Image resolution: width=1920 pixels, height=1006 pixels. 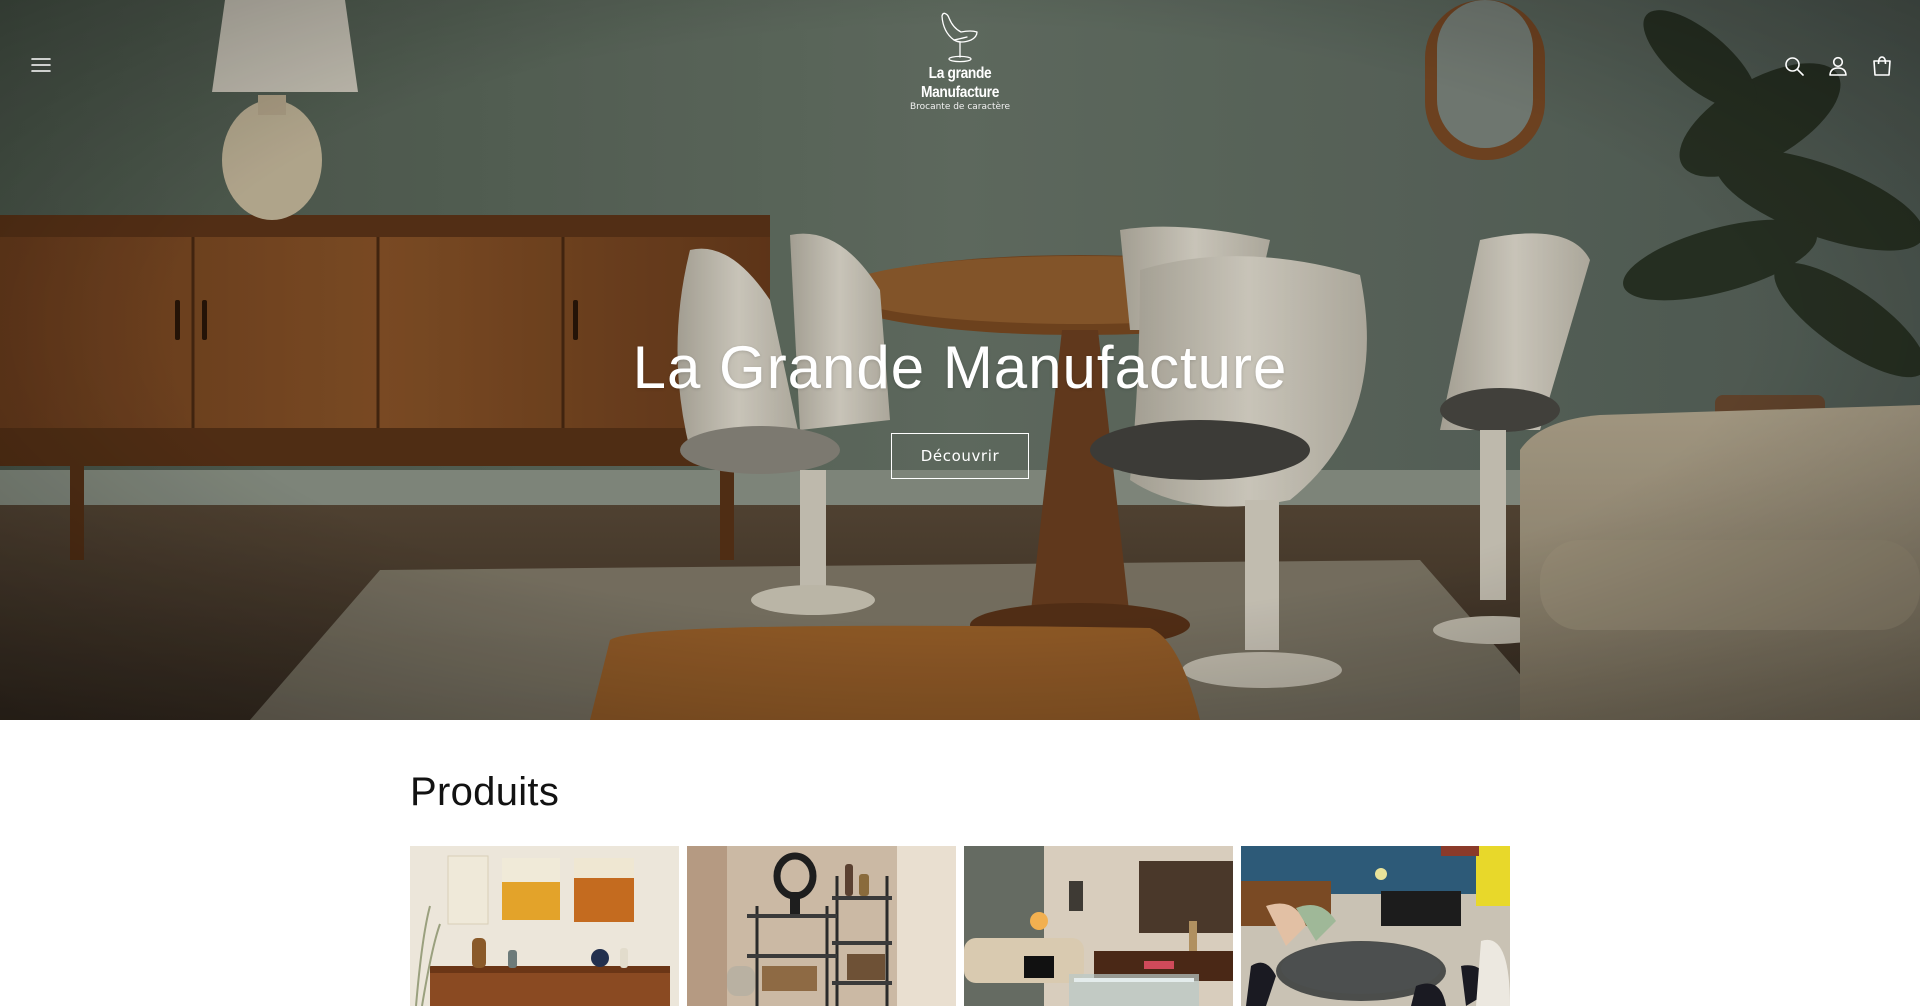 What do you see at coordinates (960, 404) in the screenshot?
I see `hero-content: La Grande Manufacture Découvrir` at bounding box center [960, 404].